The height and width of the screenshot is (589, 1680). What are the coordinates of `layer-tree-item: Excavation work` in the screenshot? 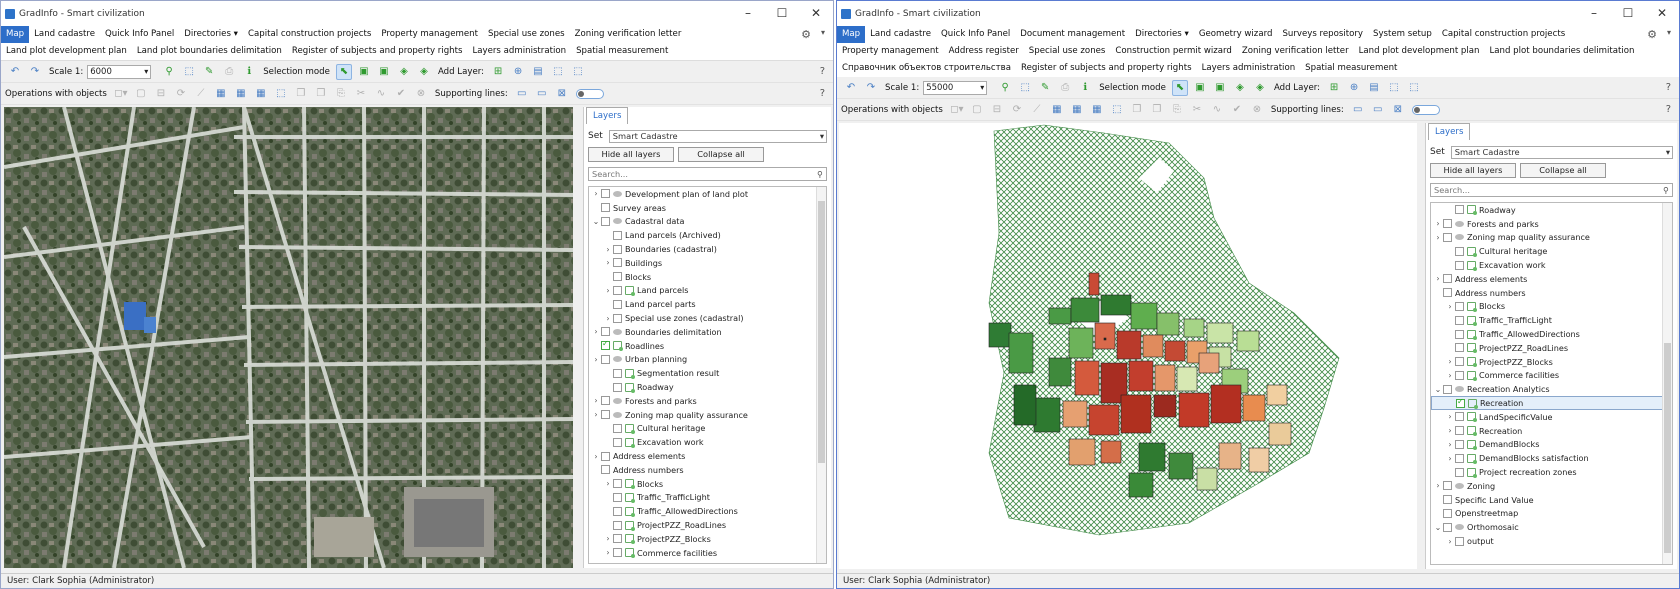 It's located at (707, 442).